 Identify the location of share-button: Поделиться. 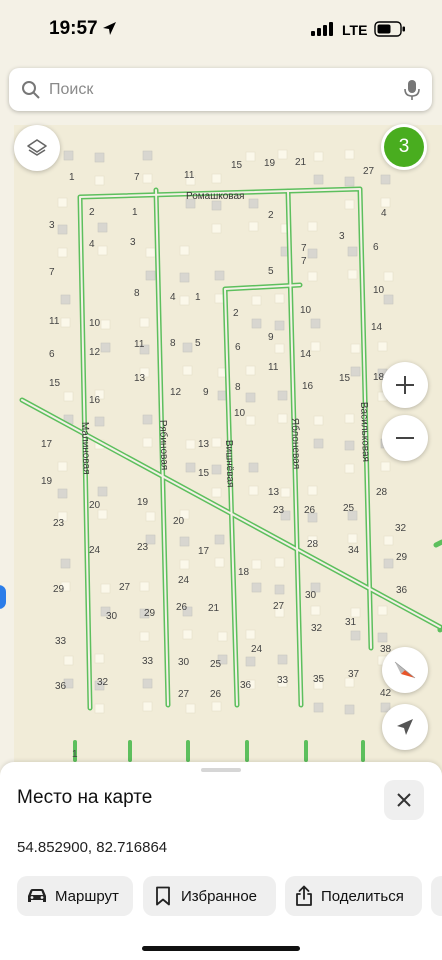
(353, 896).